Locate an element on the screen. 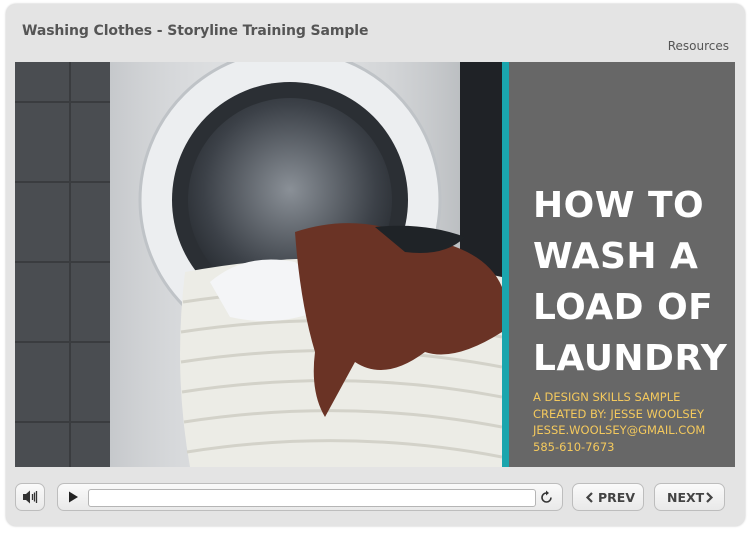 This screenshot has height=533, width=753. chevron-left-icon is located at coordinates (589, 497).